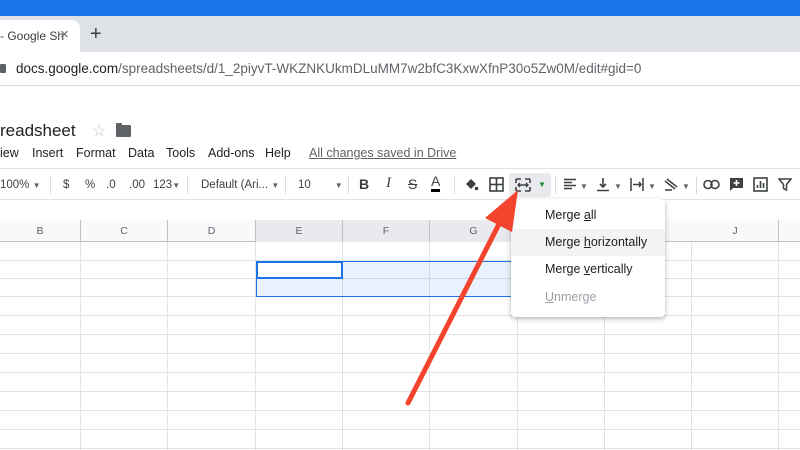 This screenshot has height=450, width=800. I want to click on link-icon, so click(711, 184).